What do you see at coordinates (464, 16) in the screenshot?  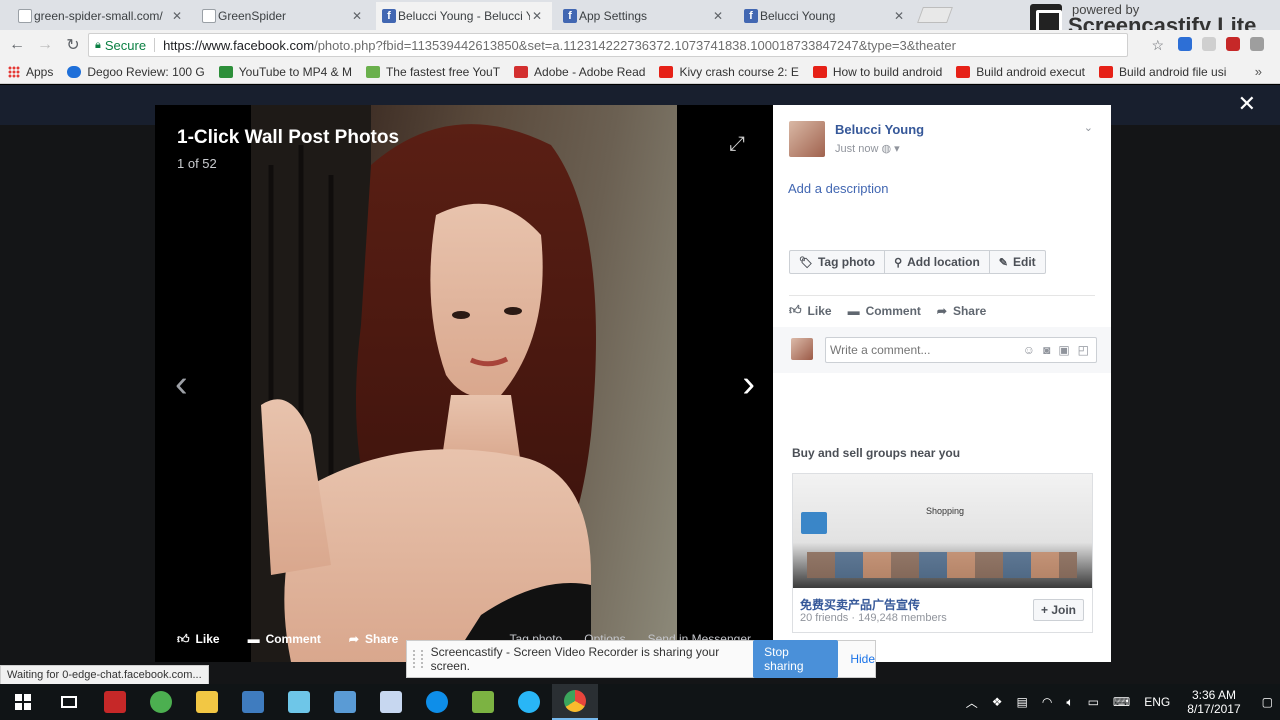 I see `tab-belucci-photo: f Belucci Young - Belucci Y ✕` at bounding box center [464, 16].